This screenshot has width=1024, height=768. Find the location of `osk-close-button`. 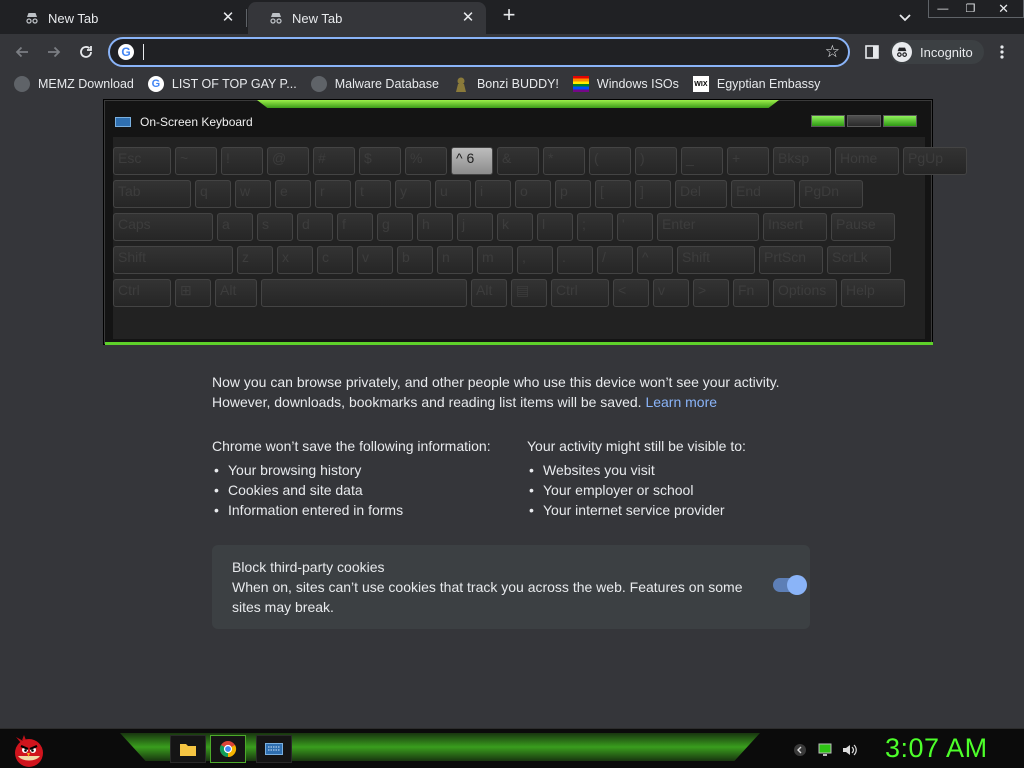

osk-close-button is located at coordinates (900, 121).